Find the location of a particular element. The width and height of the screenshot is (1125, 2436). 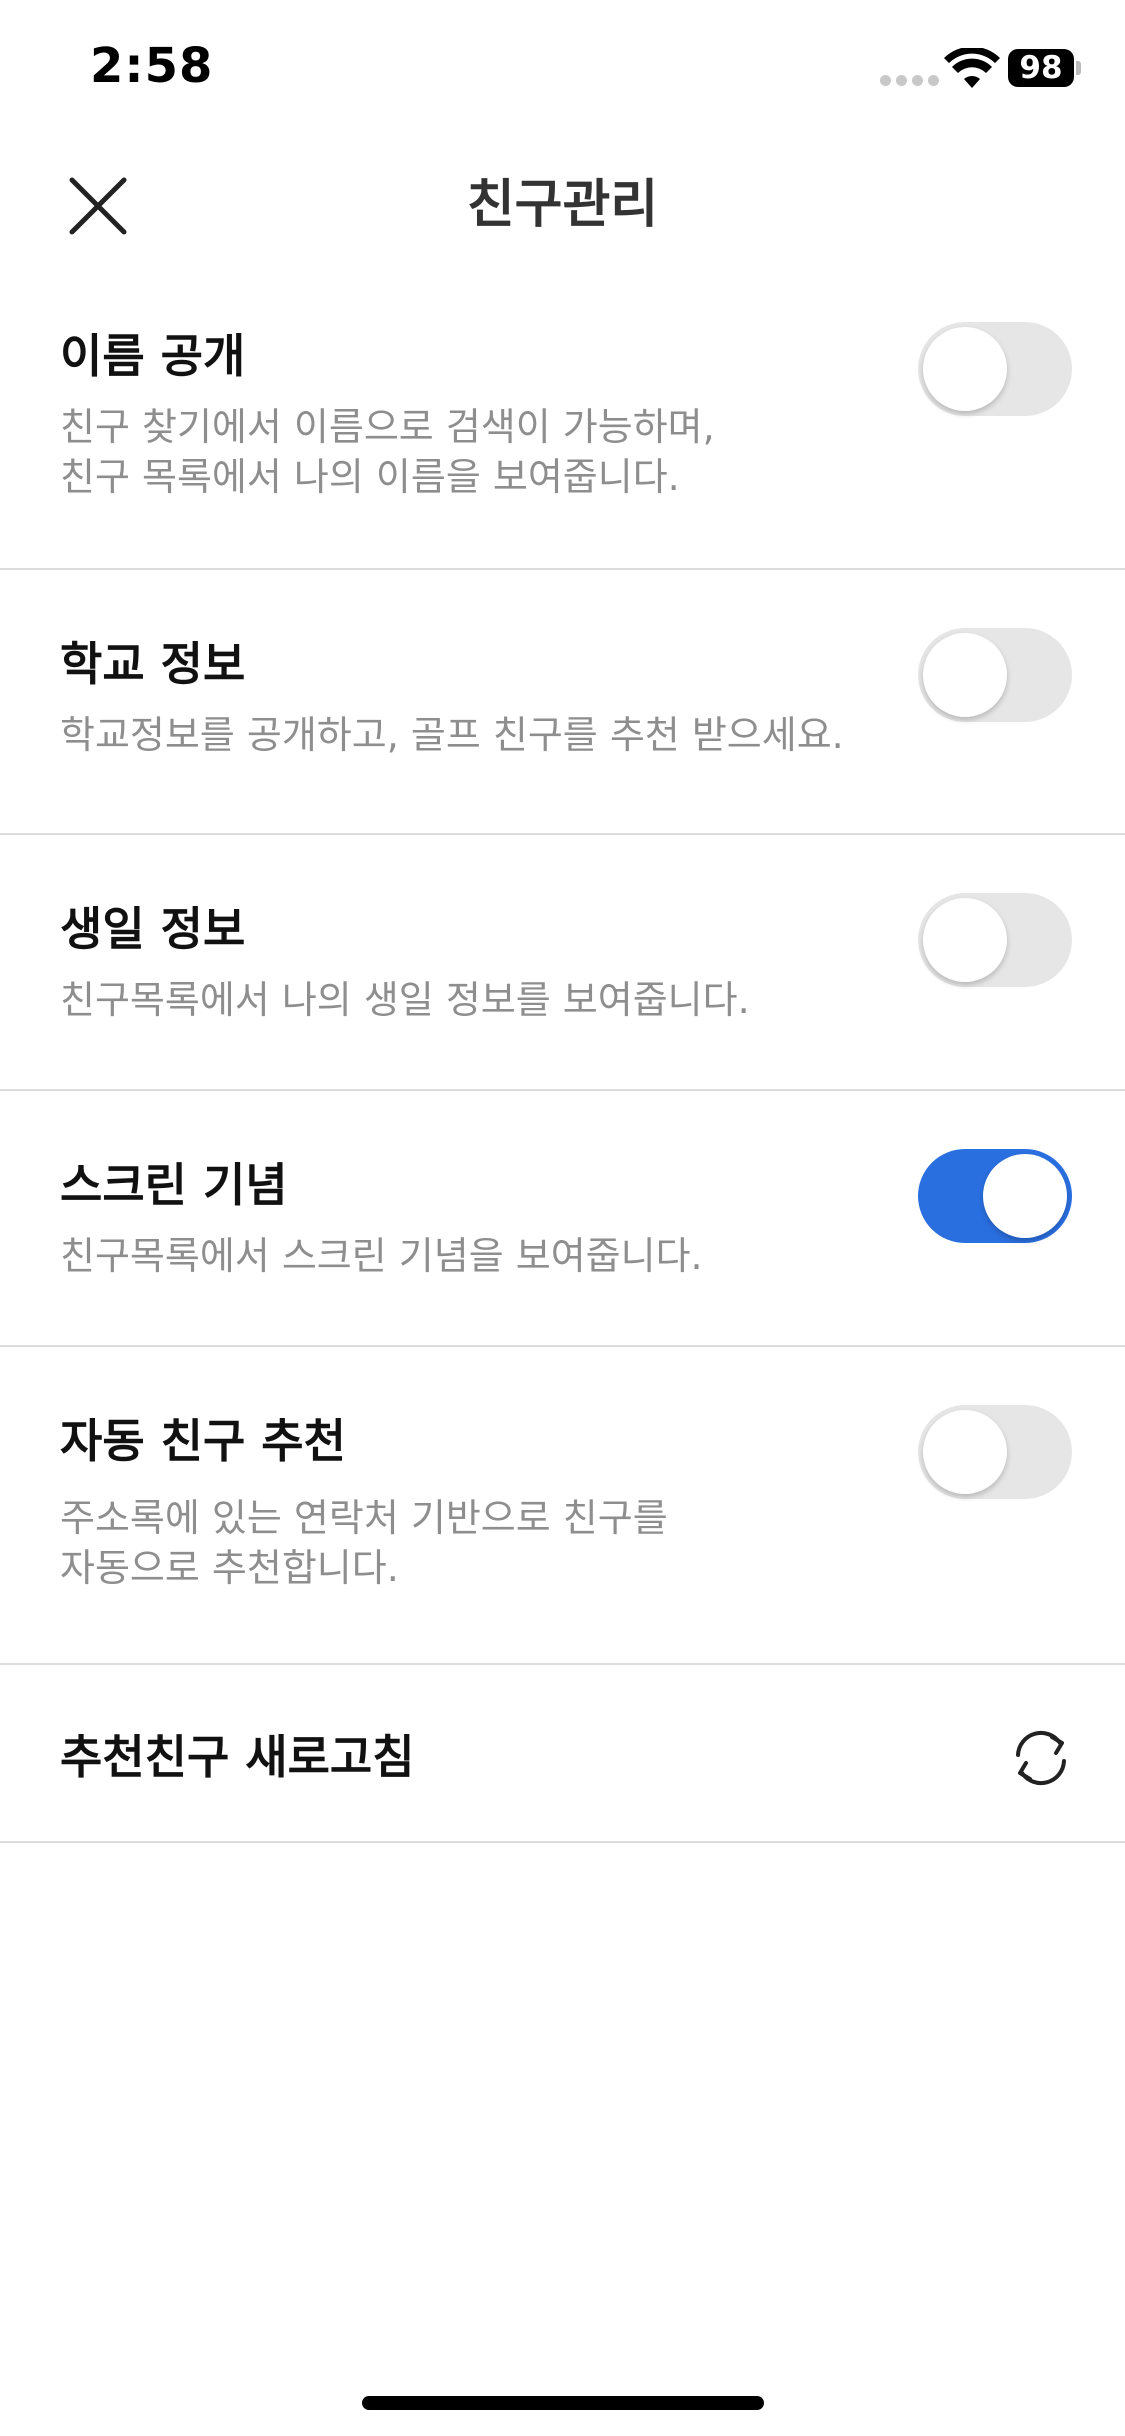

setting-description: 친구목록에서 스크린 기념을 보여줍니다. is located at coordinates (381, 1256).